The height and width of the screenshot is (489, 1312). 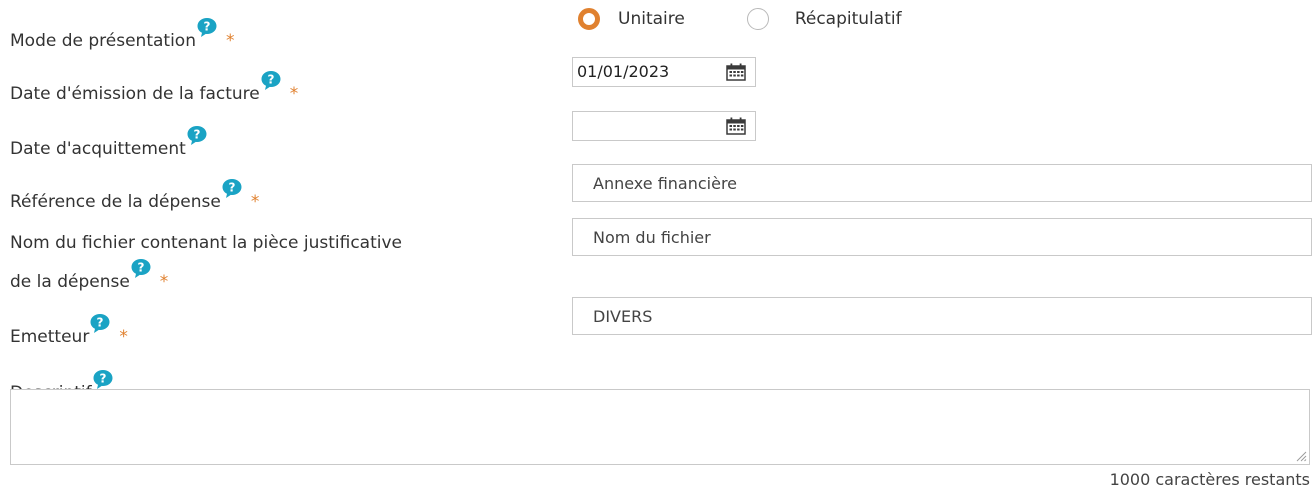 I want to click on invoice-date-label: Date d'émission de la facture *, so click(x=154, y=88).